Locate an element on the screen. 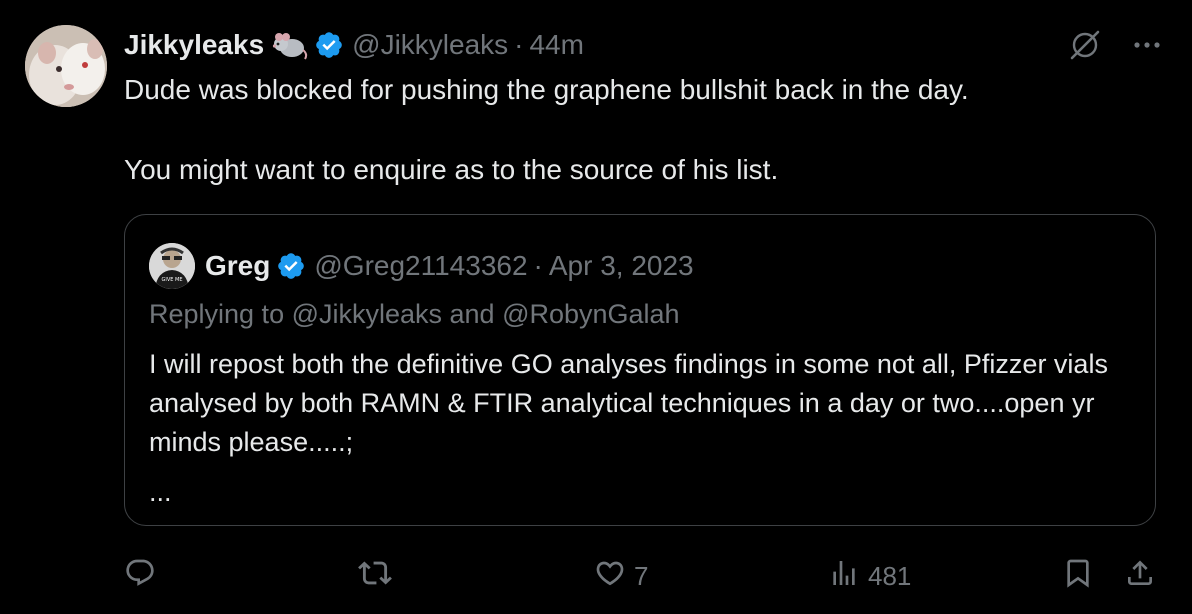  tweet-action-bar: 7 481 is located at coordinates (596, 576).